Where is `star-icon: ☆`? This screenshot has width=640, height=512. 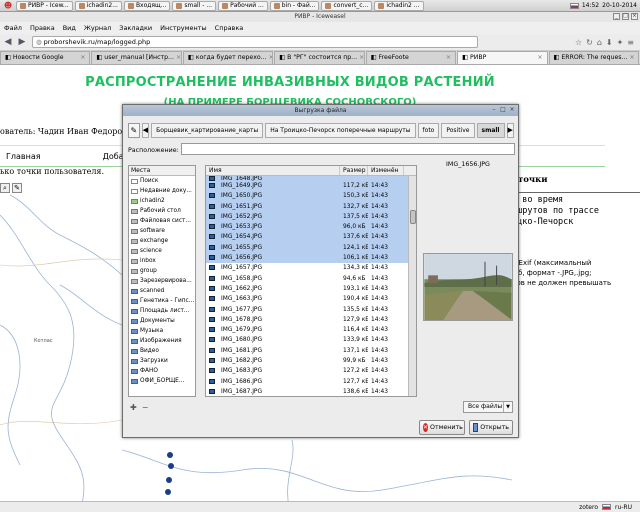 star-icon: ☆ is located at coordinates (578, 42).